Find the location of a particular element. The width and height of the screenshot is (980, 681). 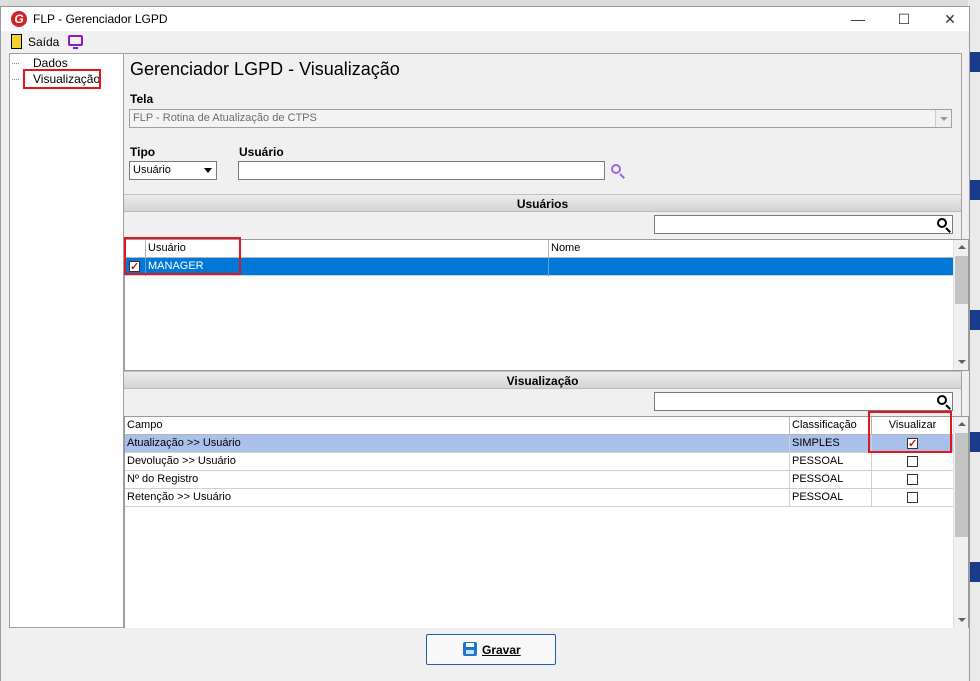

visualizacao-filter-search-button is located at coordinates (944, 402).